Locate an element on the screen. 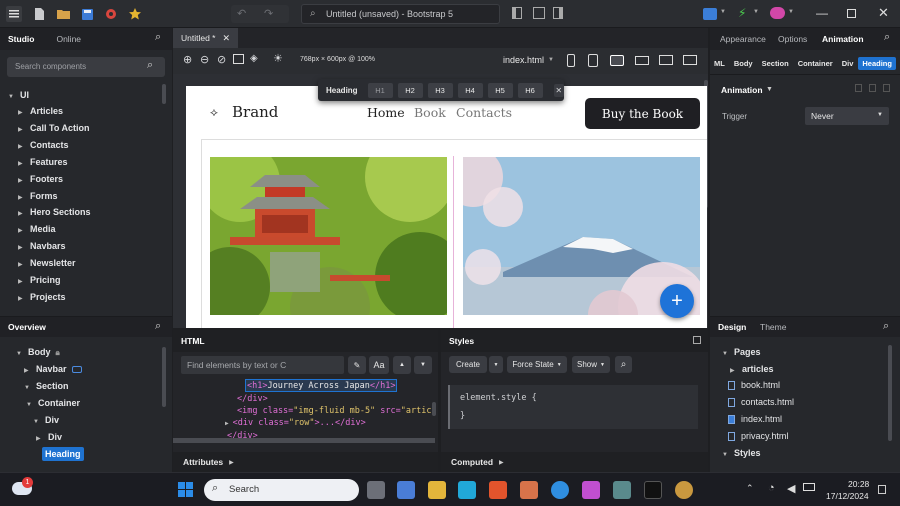 This screenshot has height=506, width=900. nav-book: Book is located at coordinates (430, 112).